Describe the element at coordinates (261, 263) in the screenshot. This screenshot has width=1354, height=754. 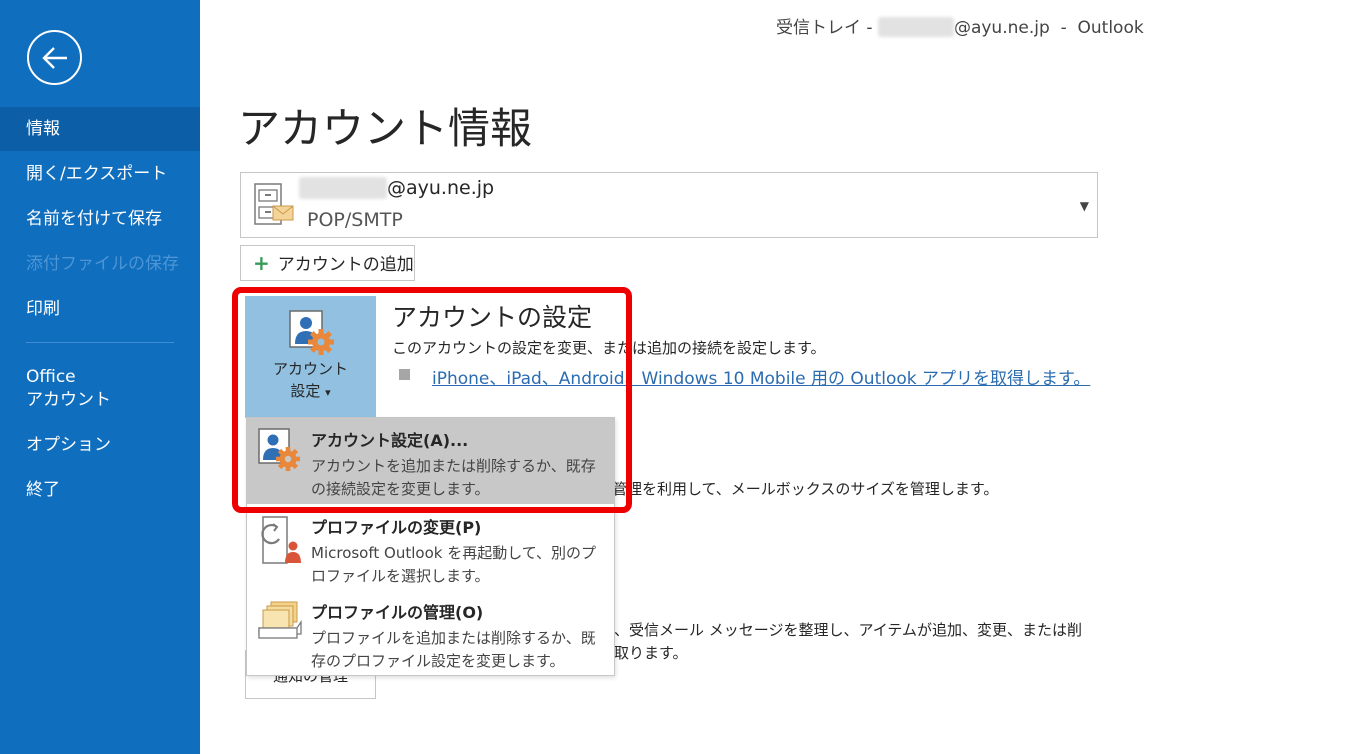
I see `plus-icon: +` at that location.